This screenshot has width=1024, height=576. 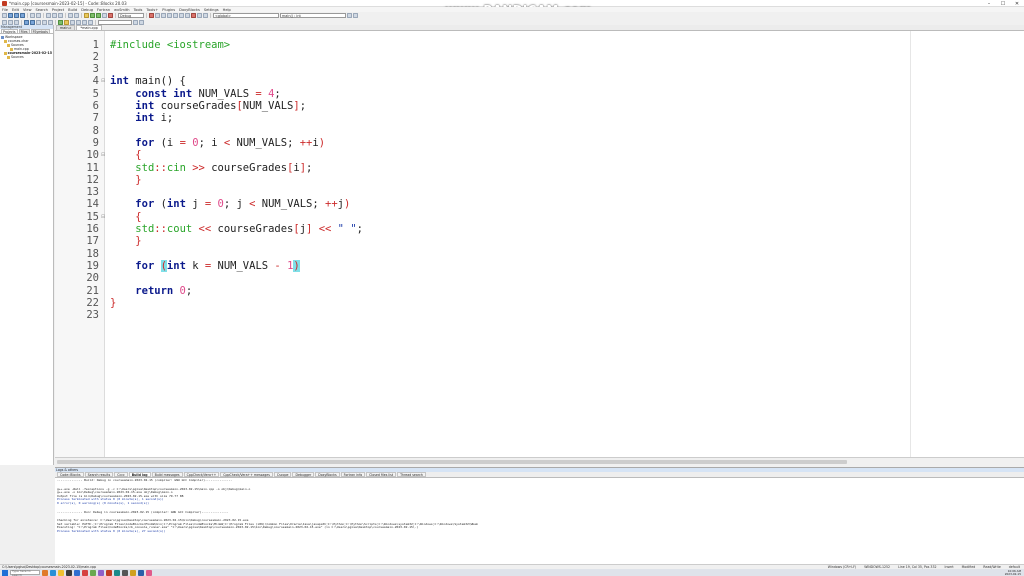 What do you see at coordinates (539, 106) in the screenshot?
I see `code-line: 6 int courseGrades[NUM_VALS];` at bounding box center [539, 106].